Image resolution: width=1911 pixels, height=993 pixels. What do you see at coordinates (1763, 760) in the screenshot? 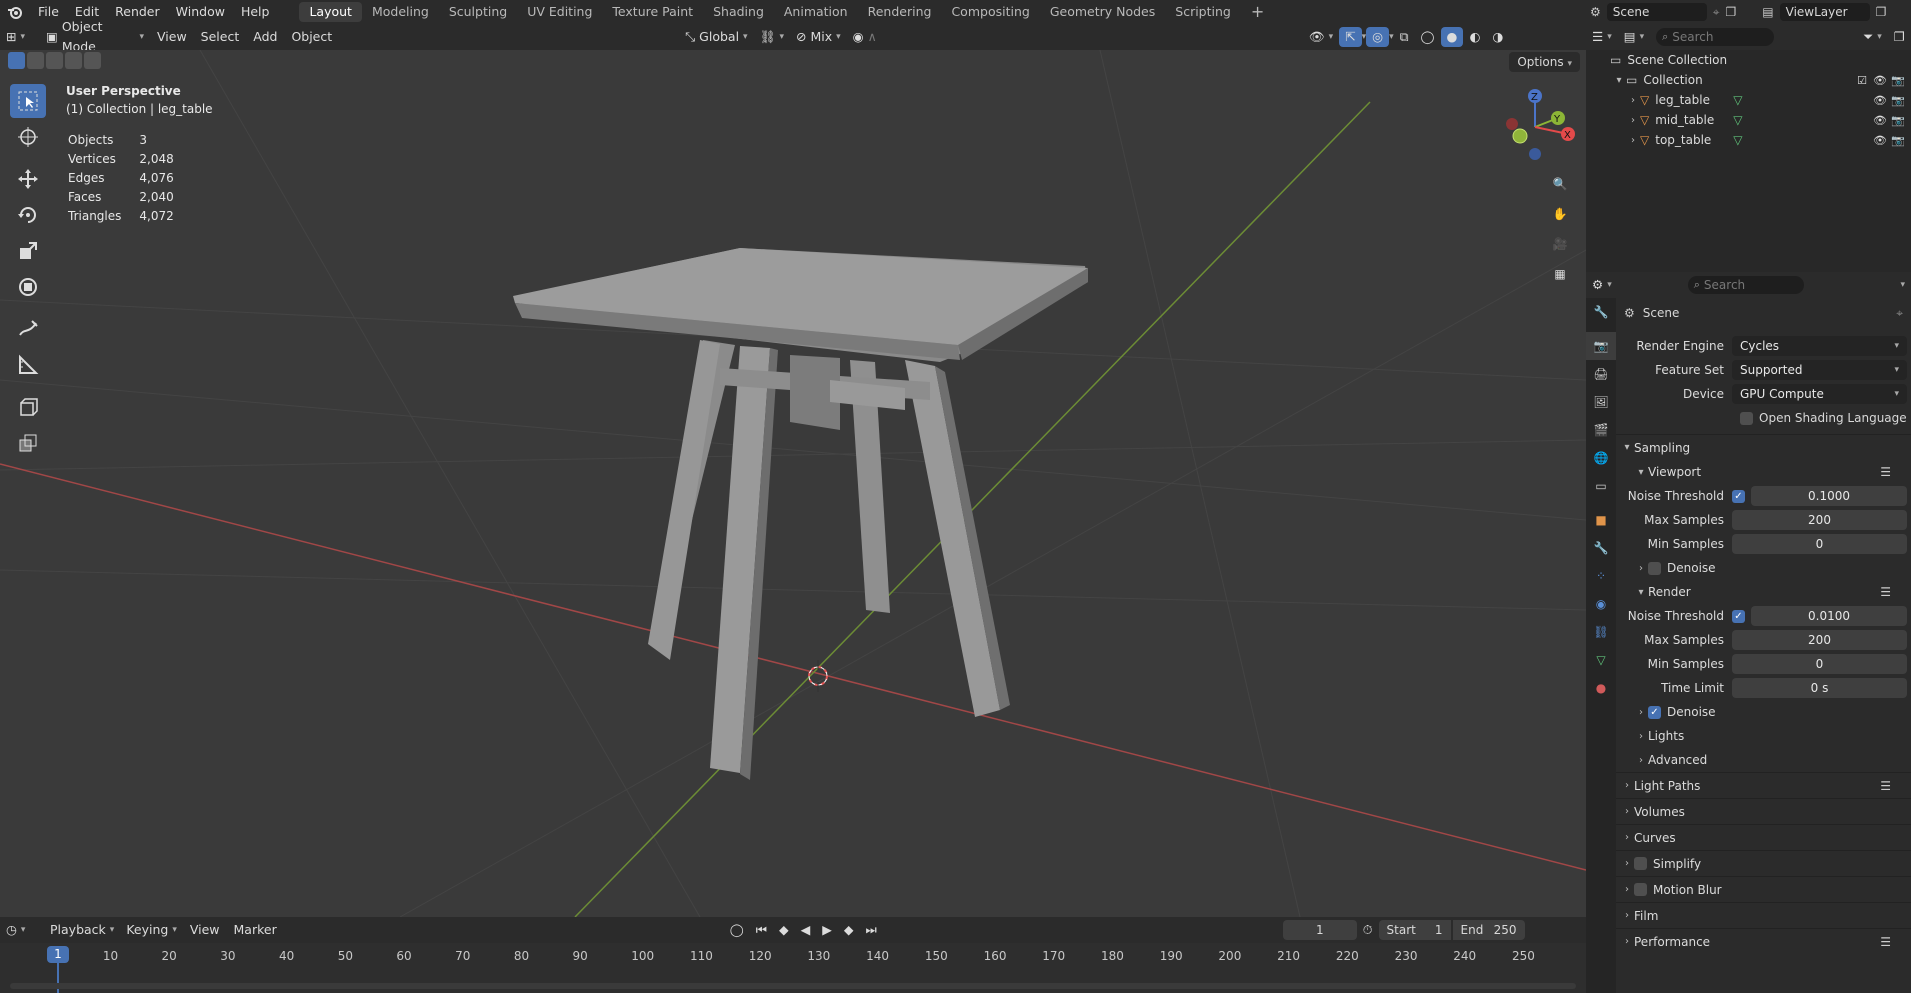
I see `advanced-subpanel: › Advanced` at bounding box center [1763, 760].